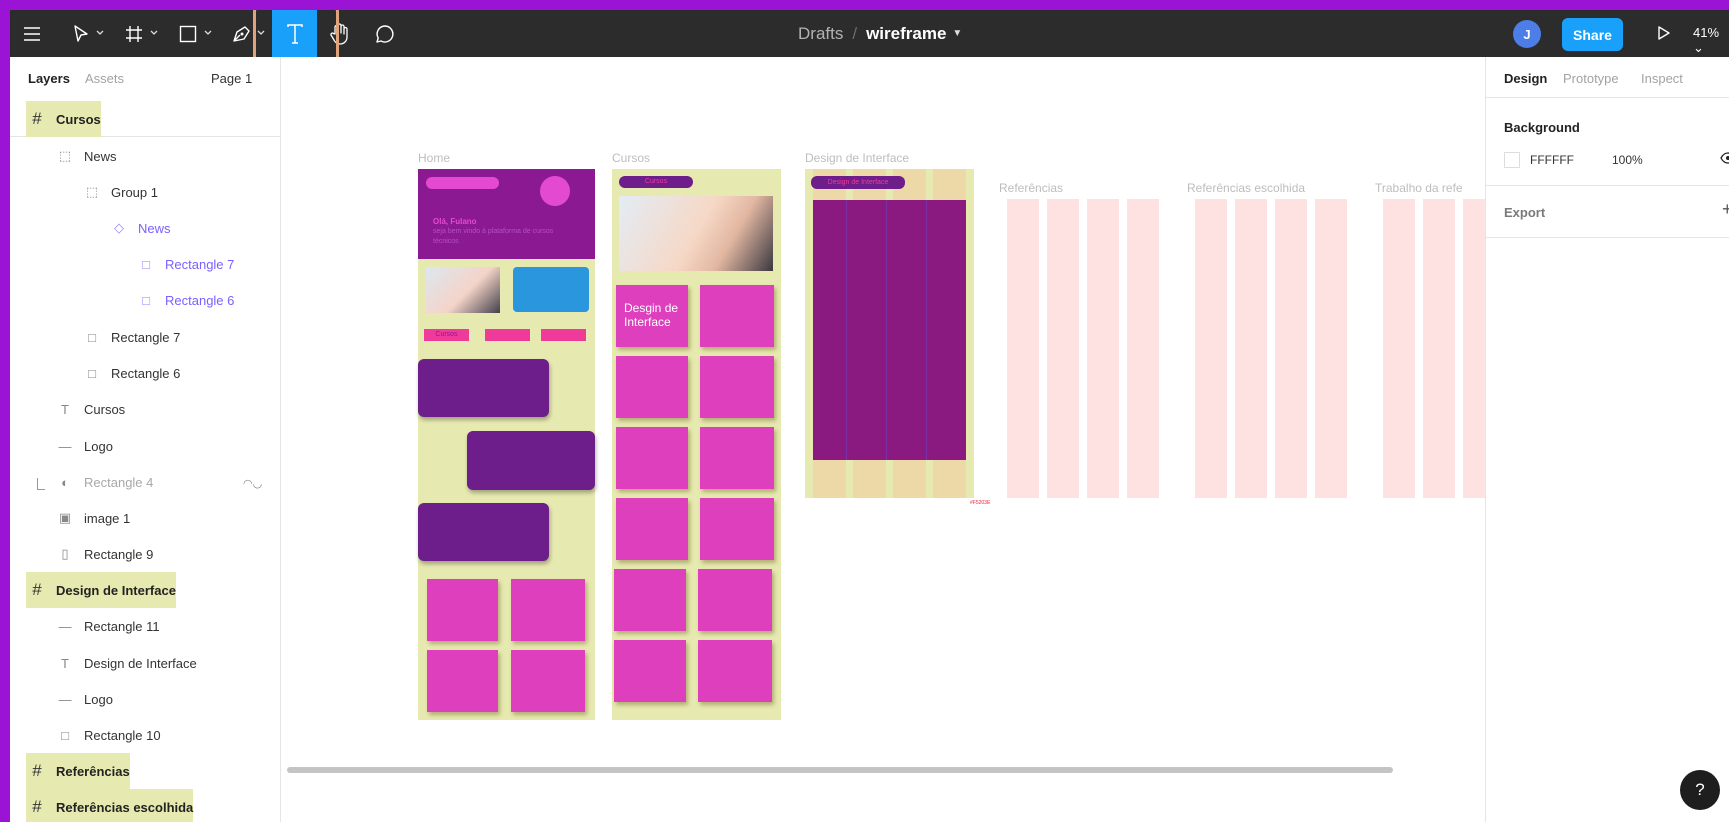  What do you see at coordinates (294, 33) in the screenshot?
I see `text-tool-icon` at bounding box center [294, 33].